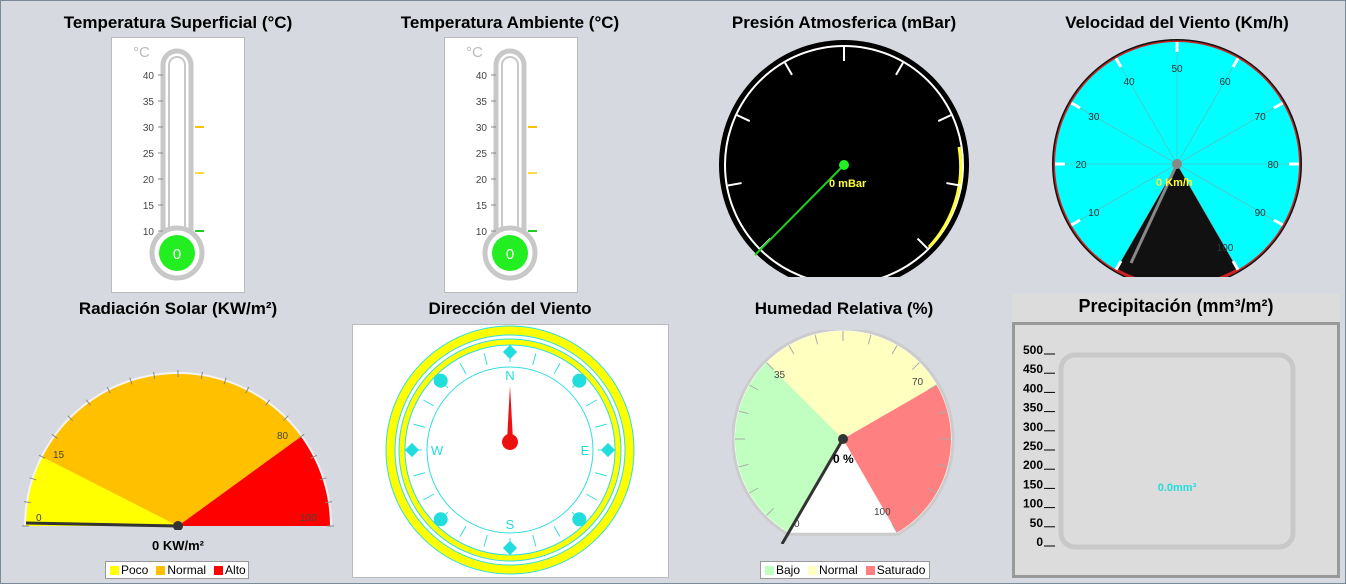 This screenshot has height=584, width=1346. I want to click on precip-tick-label: 50, so click(1037, 523).